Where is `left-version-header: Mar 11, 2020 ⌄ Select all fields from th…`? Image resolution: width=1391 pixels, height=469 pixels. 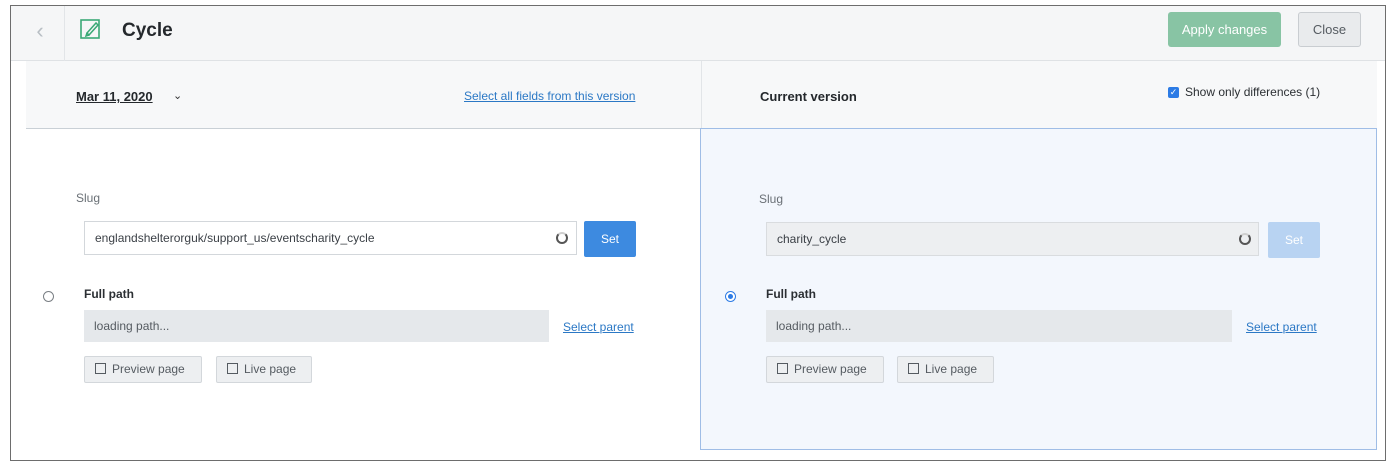 left-version-header: Mar 11, 2020 ⌄ Select all fields from th… is located at coordinates (363, 95).